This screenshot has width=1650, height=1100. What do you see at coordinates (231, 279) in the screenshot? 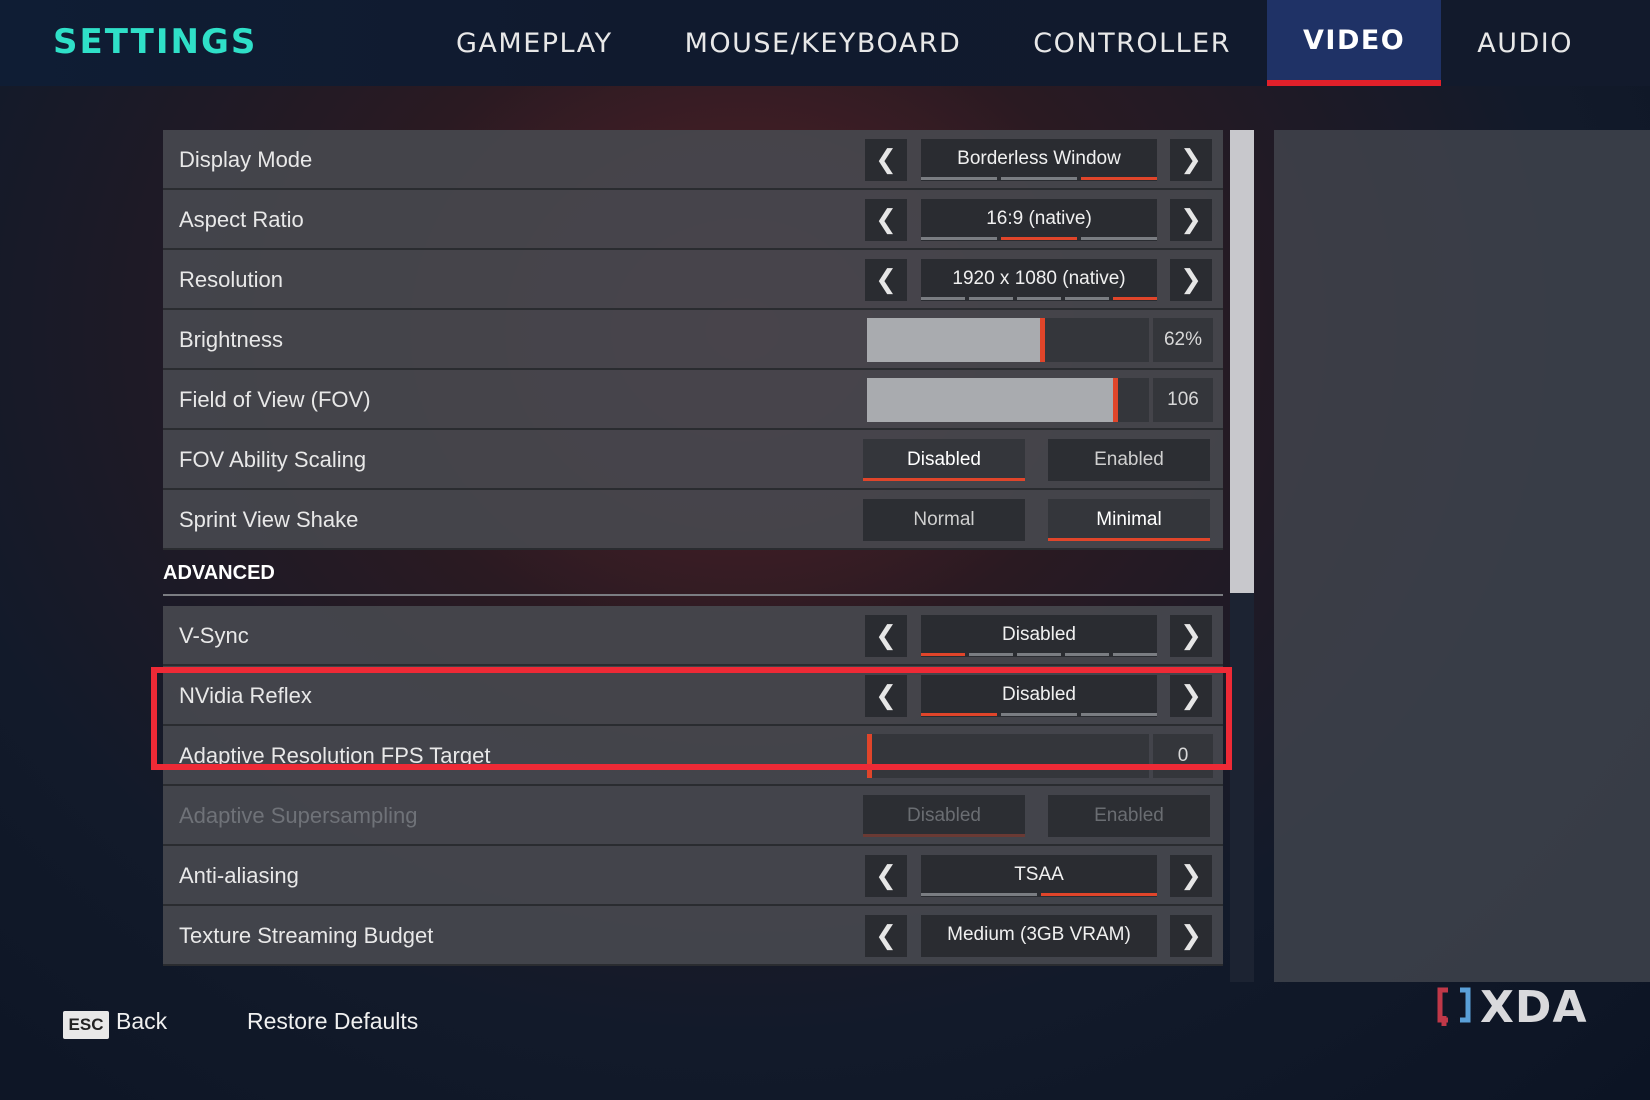
I see `setting-label: Resolution` at bounding box center [231, 279].